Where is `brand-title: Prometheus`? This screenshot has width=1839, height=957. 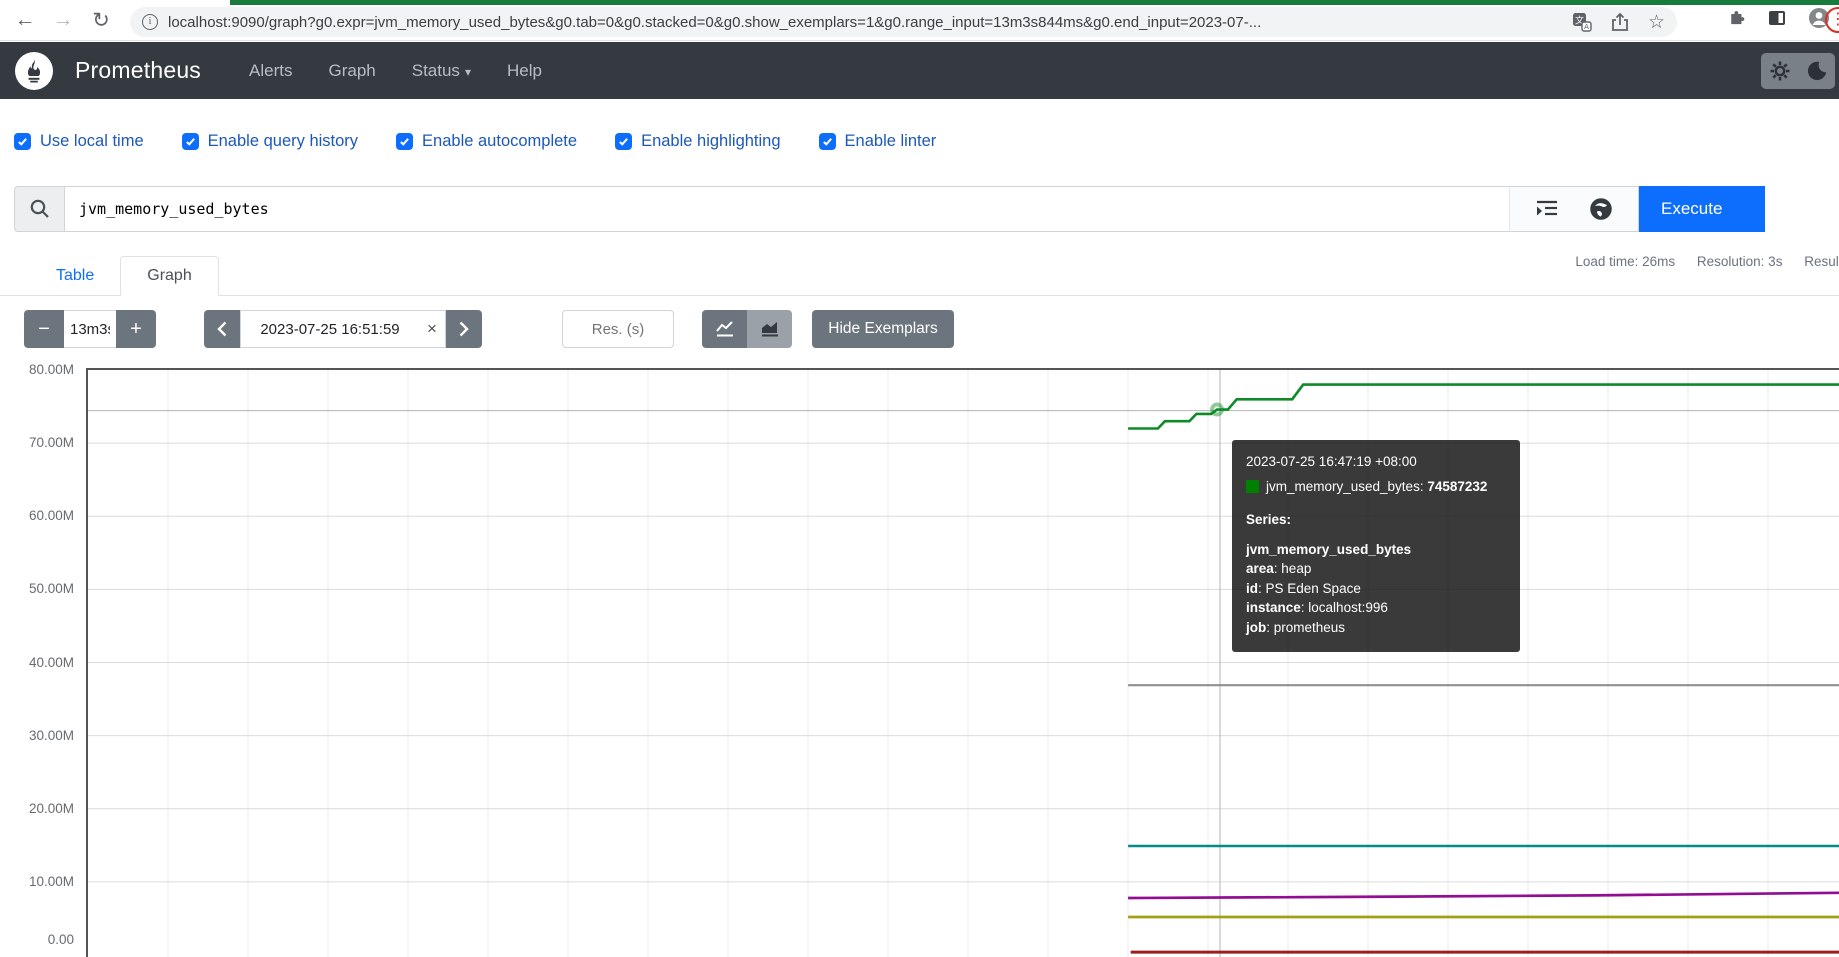 brand-title: Prometheus is located at coordinates (138, 70).